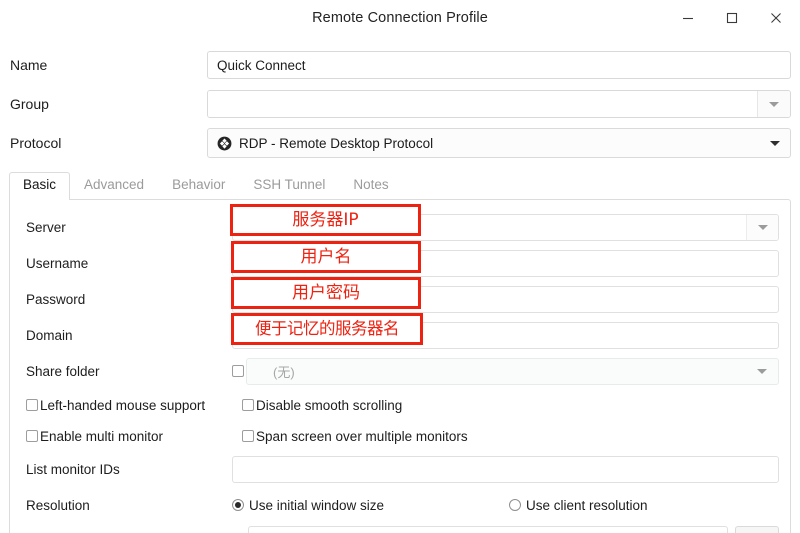 The height and width of the screenshot is (533, 800). I want to click on server-dropdown-button, so click(762, 227).